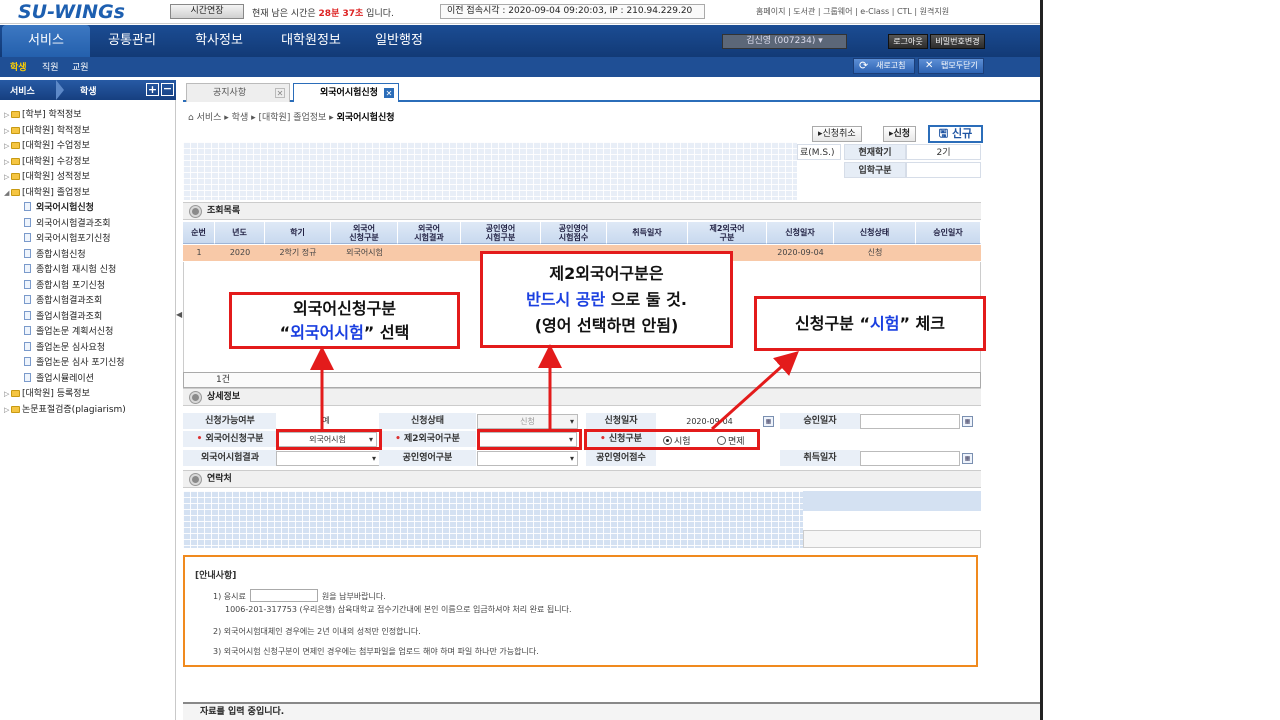 This screenshot has height=720, width=1280. I want to click on apply-possible-value: 예, so click(326, 420).